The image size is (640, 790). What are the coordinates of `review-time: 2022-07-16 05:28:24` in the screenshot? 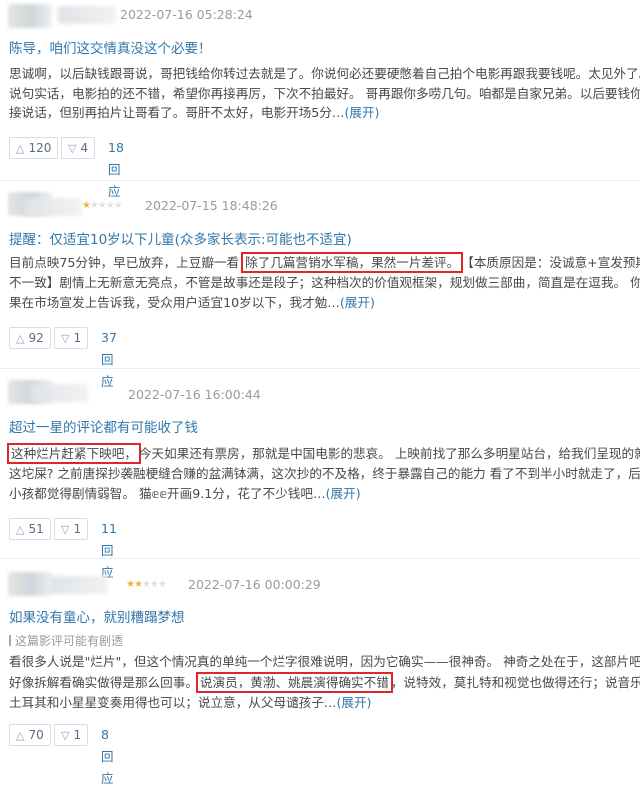 It's located at (186, 14).